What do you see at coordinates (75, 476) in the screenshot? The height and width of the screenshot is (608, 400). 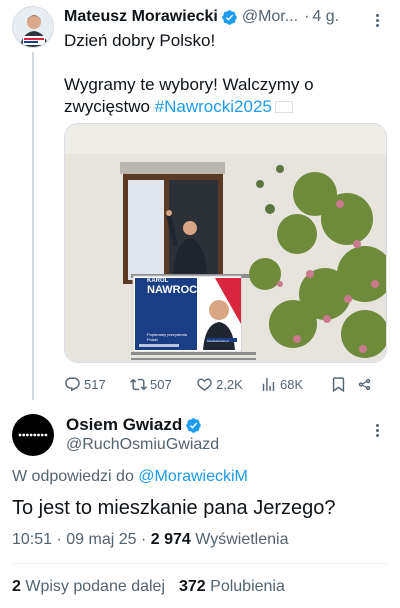 I see `replying-to-prefix: W odpowiedzi do` at bounding box center [75, 476].